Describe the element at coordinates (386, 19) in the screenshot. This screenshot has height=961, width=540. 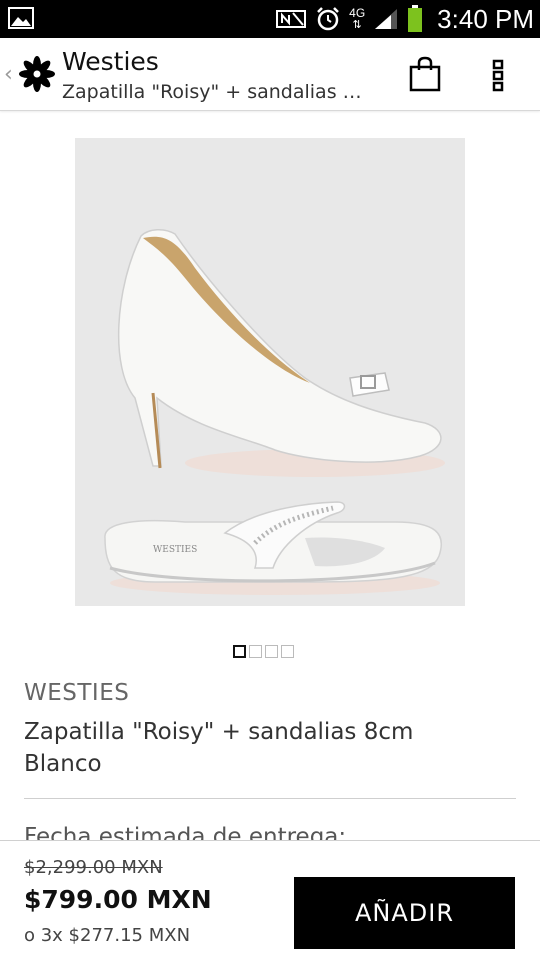
I see `signal-strength-icon` at that location.